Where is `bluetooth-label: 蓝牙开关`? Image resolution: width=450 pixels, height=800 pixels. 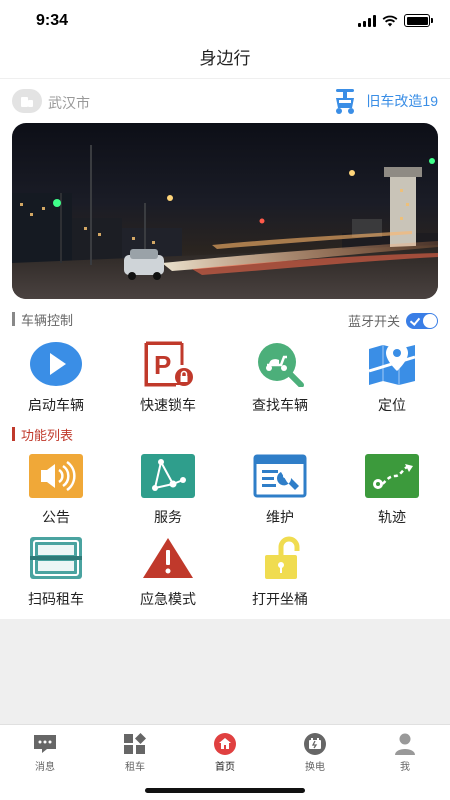
bluetooth-label: 蓝牙开关 is located at coordinates (373, 321).